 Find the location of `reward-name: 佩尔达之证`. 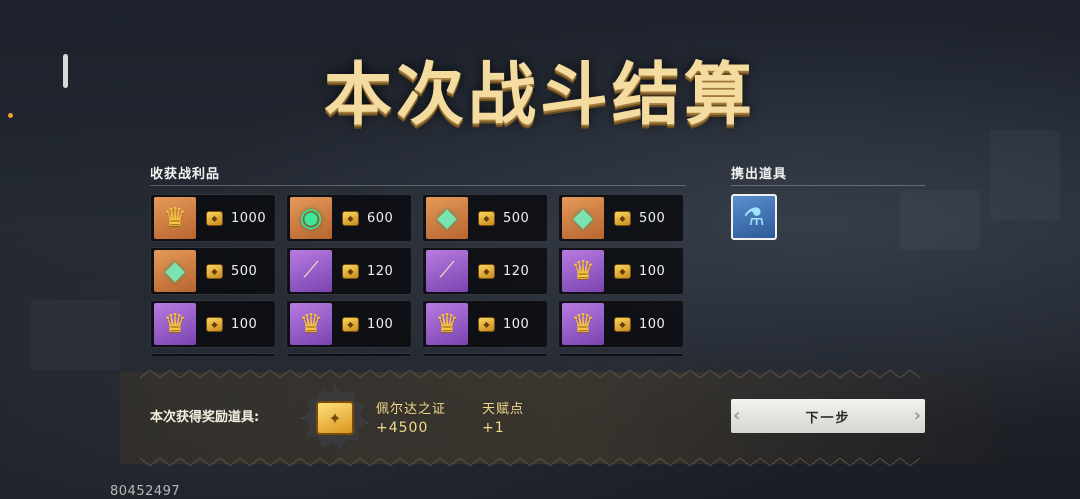

reward-name: 佩尔达之证 is located at coordinates (411, 409).